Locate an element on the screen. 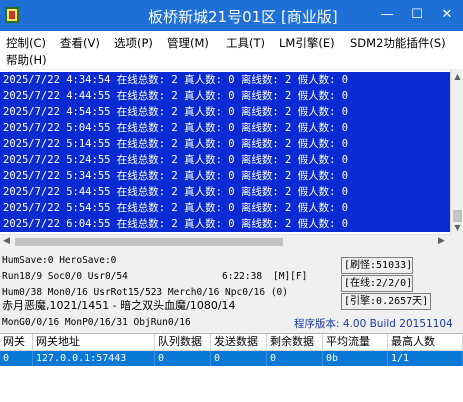 Image resolution: width=463 pixels, height=402 pixels. online-count-box: [在线:2/2/0] is located at coordinates (377, 283).